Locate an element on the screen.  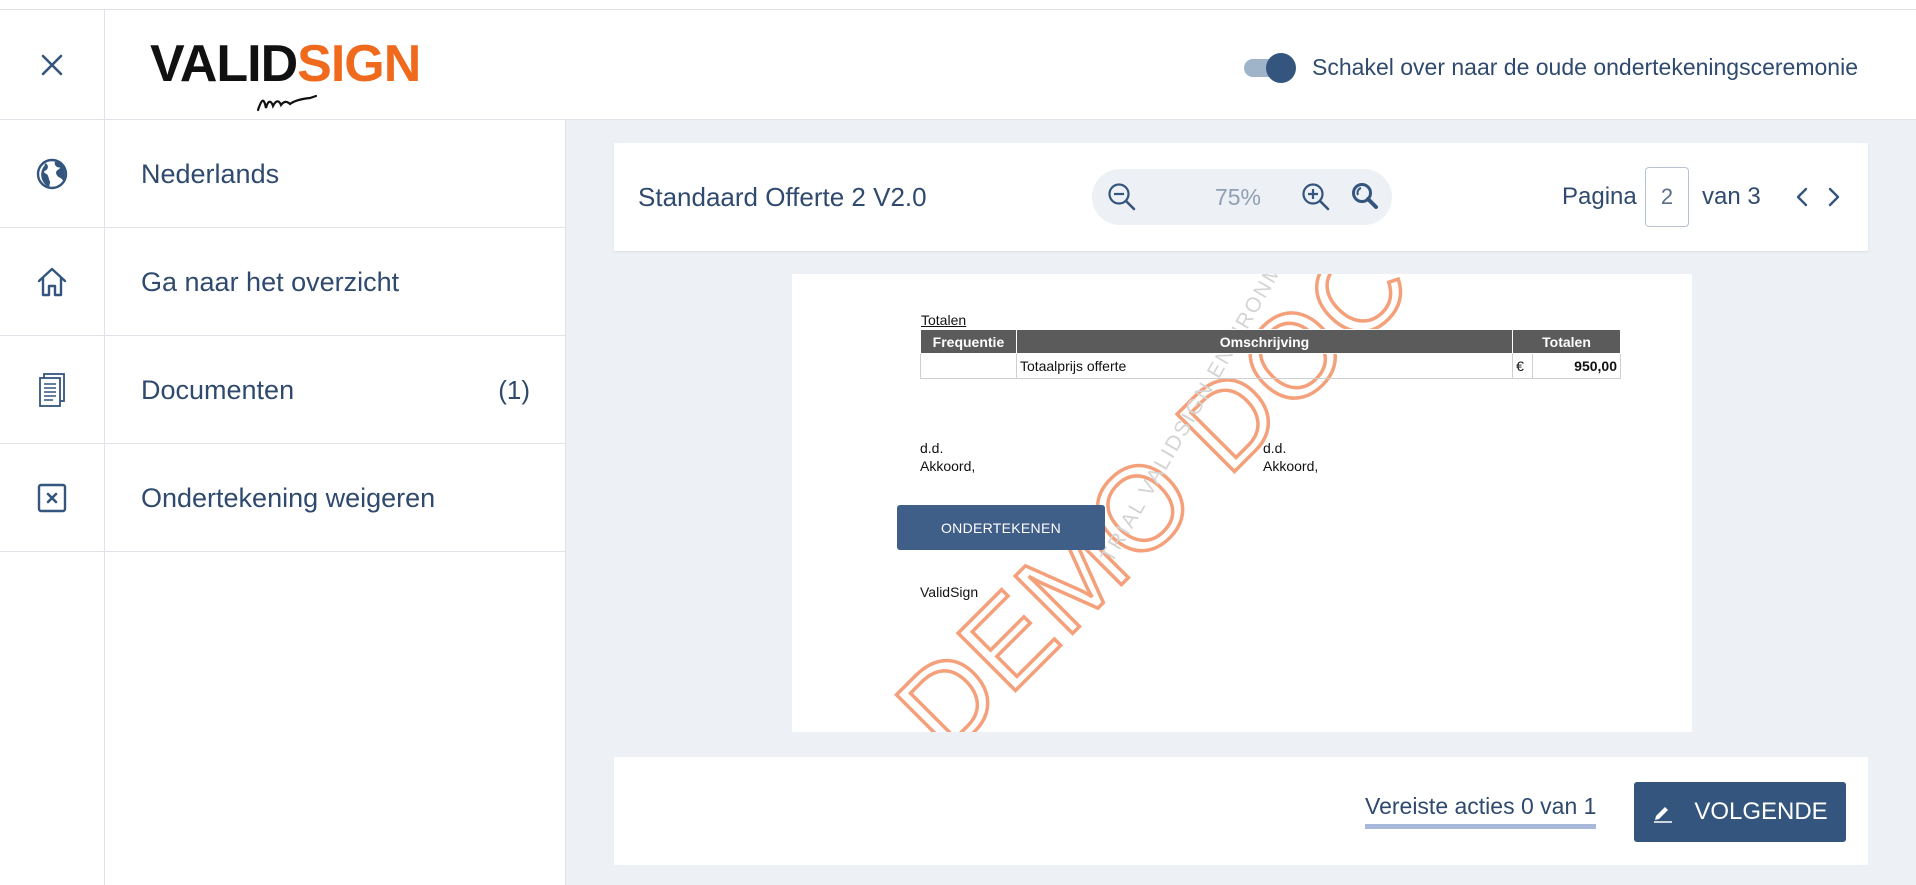
required-actions-link: Vereiste acties 0 van 1 is located at coordinates (1481, 811).